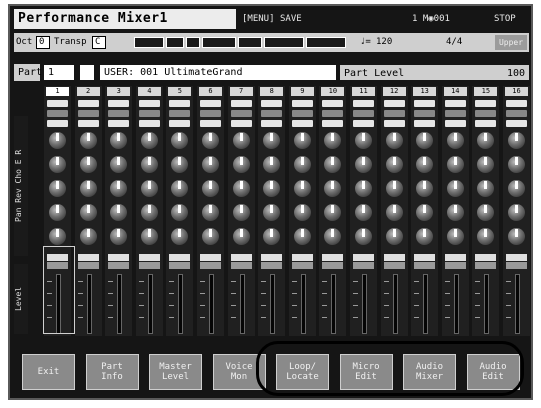 This screenshot has width=541, height=408. Describe the element at coordinates (384, 42) in the screenshot. I see `tempo-value: 120` at that location.